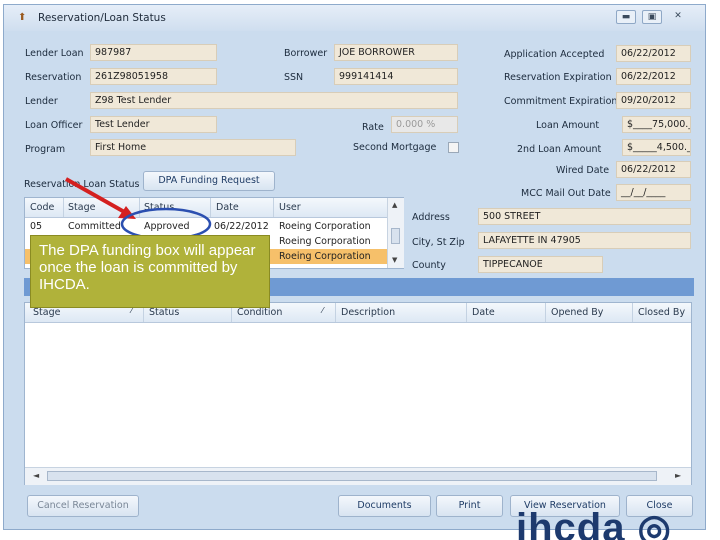  What do you see at coordinates (97, 196) in the screenshot?
I see `red-arrow-icon` at bounding box center [97, 196].